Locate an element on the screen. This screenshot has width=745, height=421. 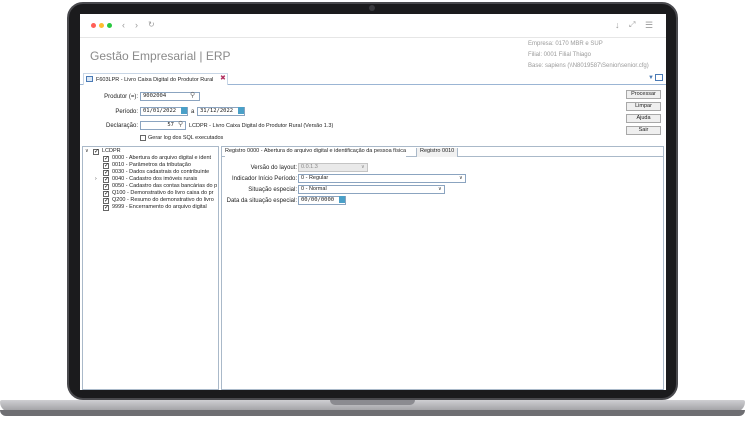
app-title: Gestão Empresarial | ERP is located at coordinates (160, 56).